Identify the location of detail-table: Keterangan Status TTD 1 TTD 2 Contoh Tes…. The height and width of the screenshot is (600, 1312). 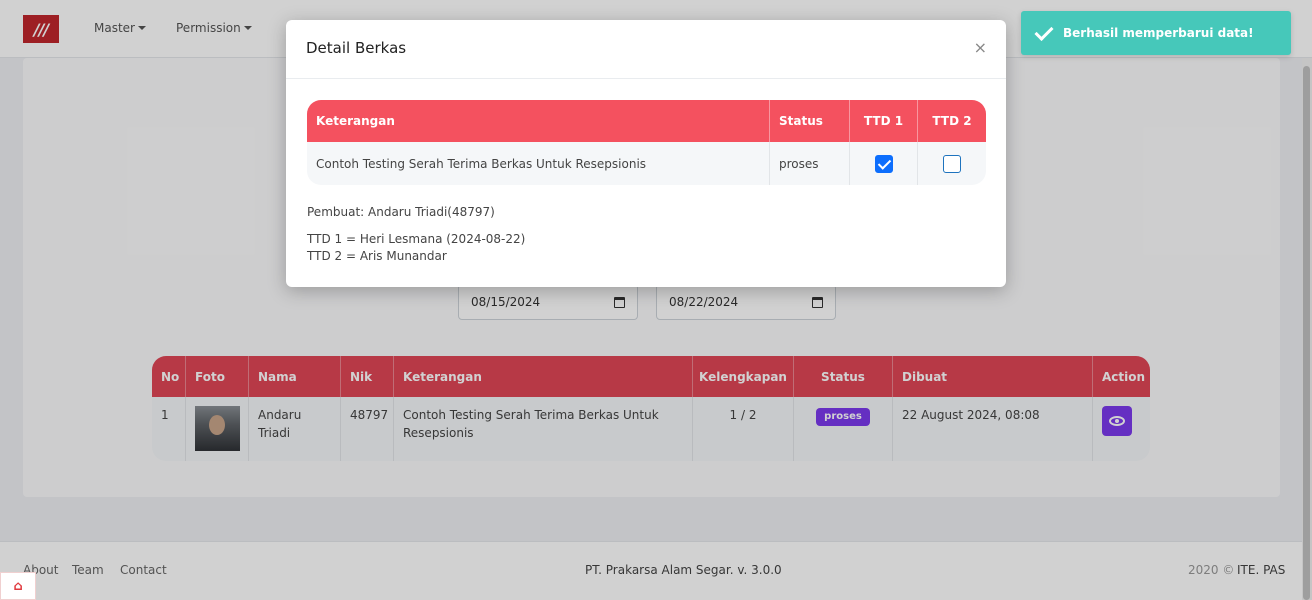
(646, 142).